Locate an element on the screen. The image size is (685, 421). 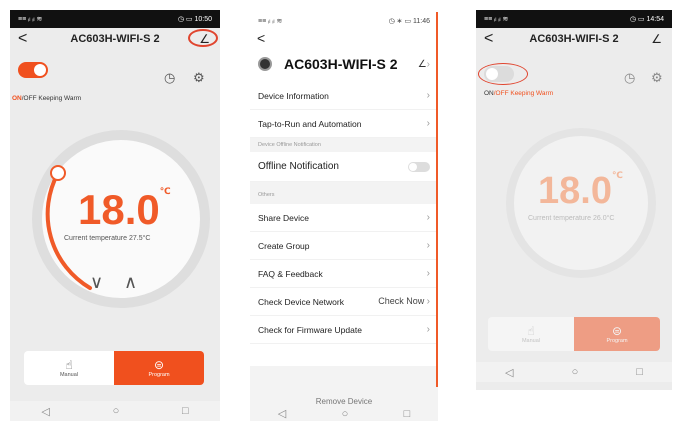
status-bar: ≡≡ ᵢₗ ᵢₗ ≋ ◷ ∗ ▭ 11:46 is located at coordinates (344, 21).